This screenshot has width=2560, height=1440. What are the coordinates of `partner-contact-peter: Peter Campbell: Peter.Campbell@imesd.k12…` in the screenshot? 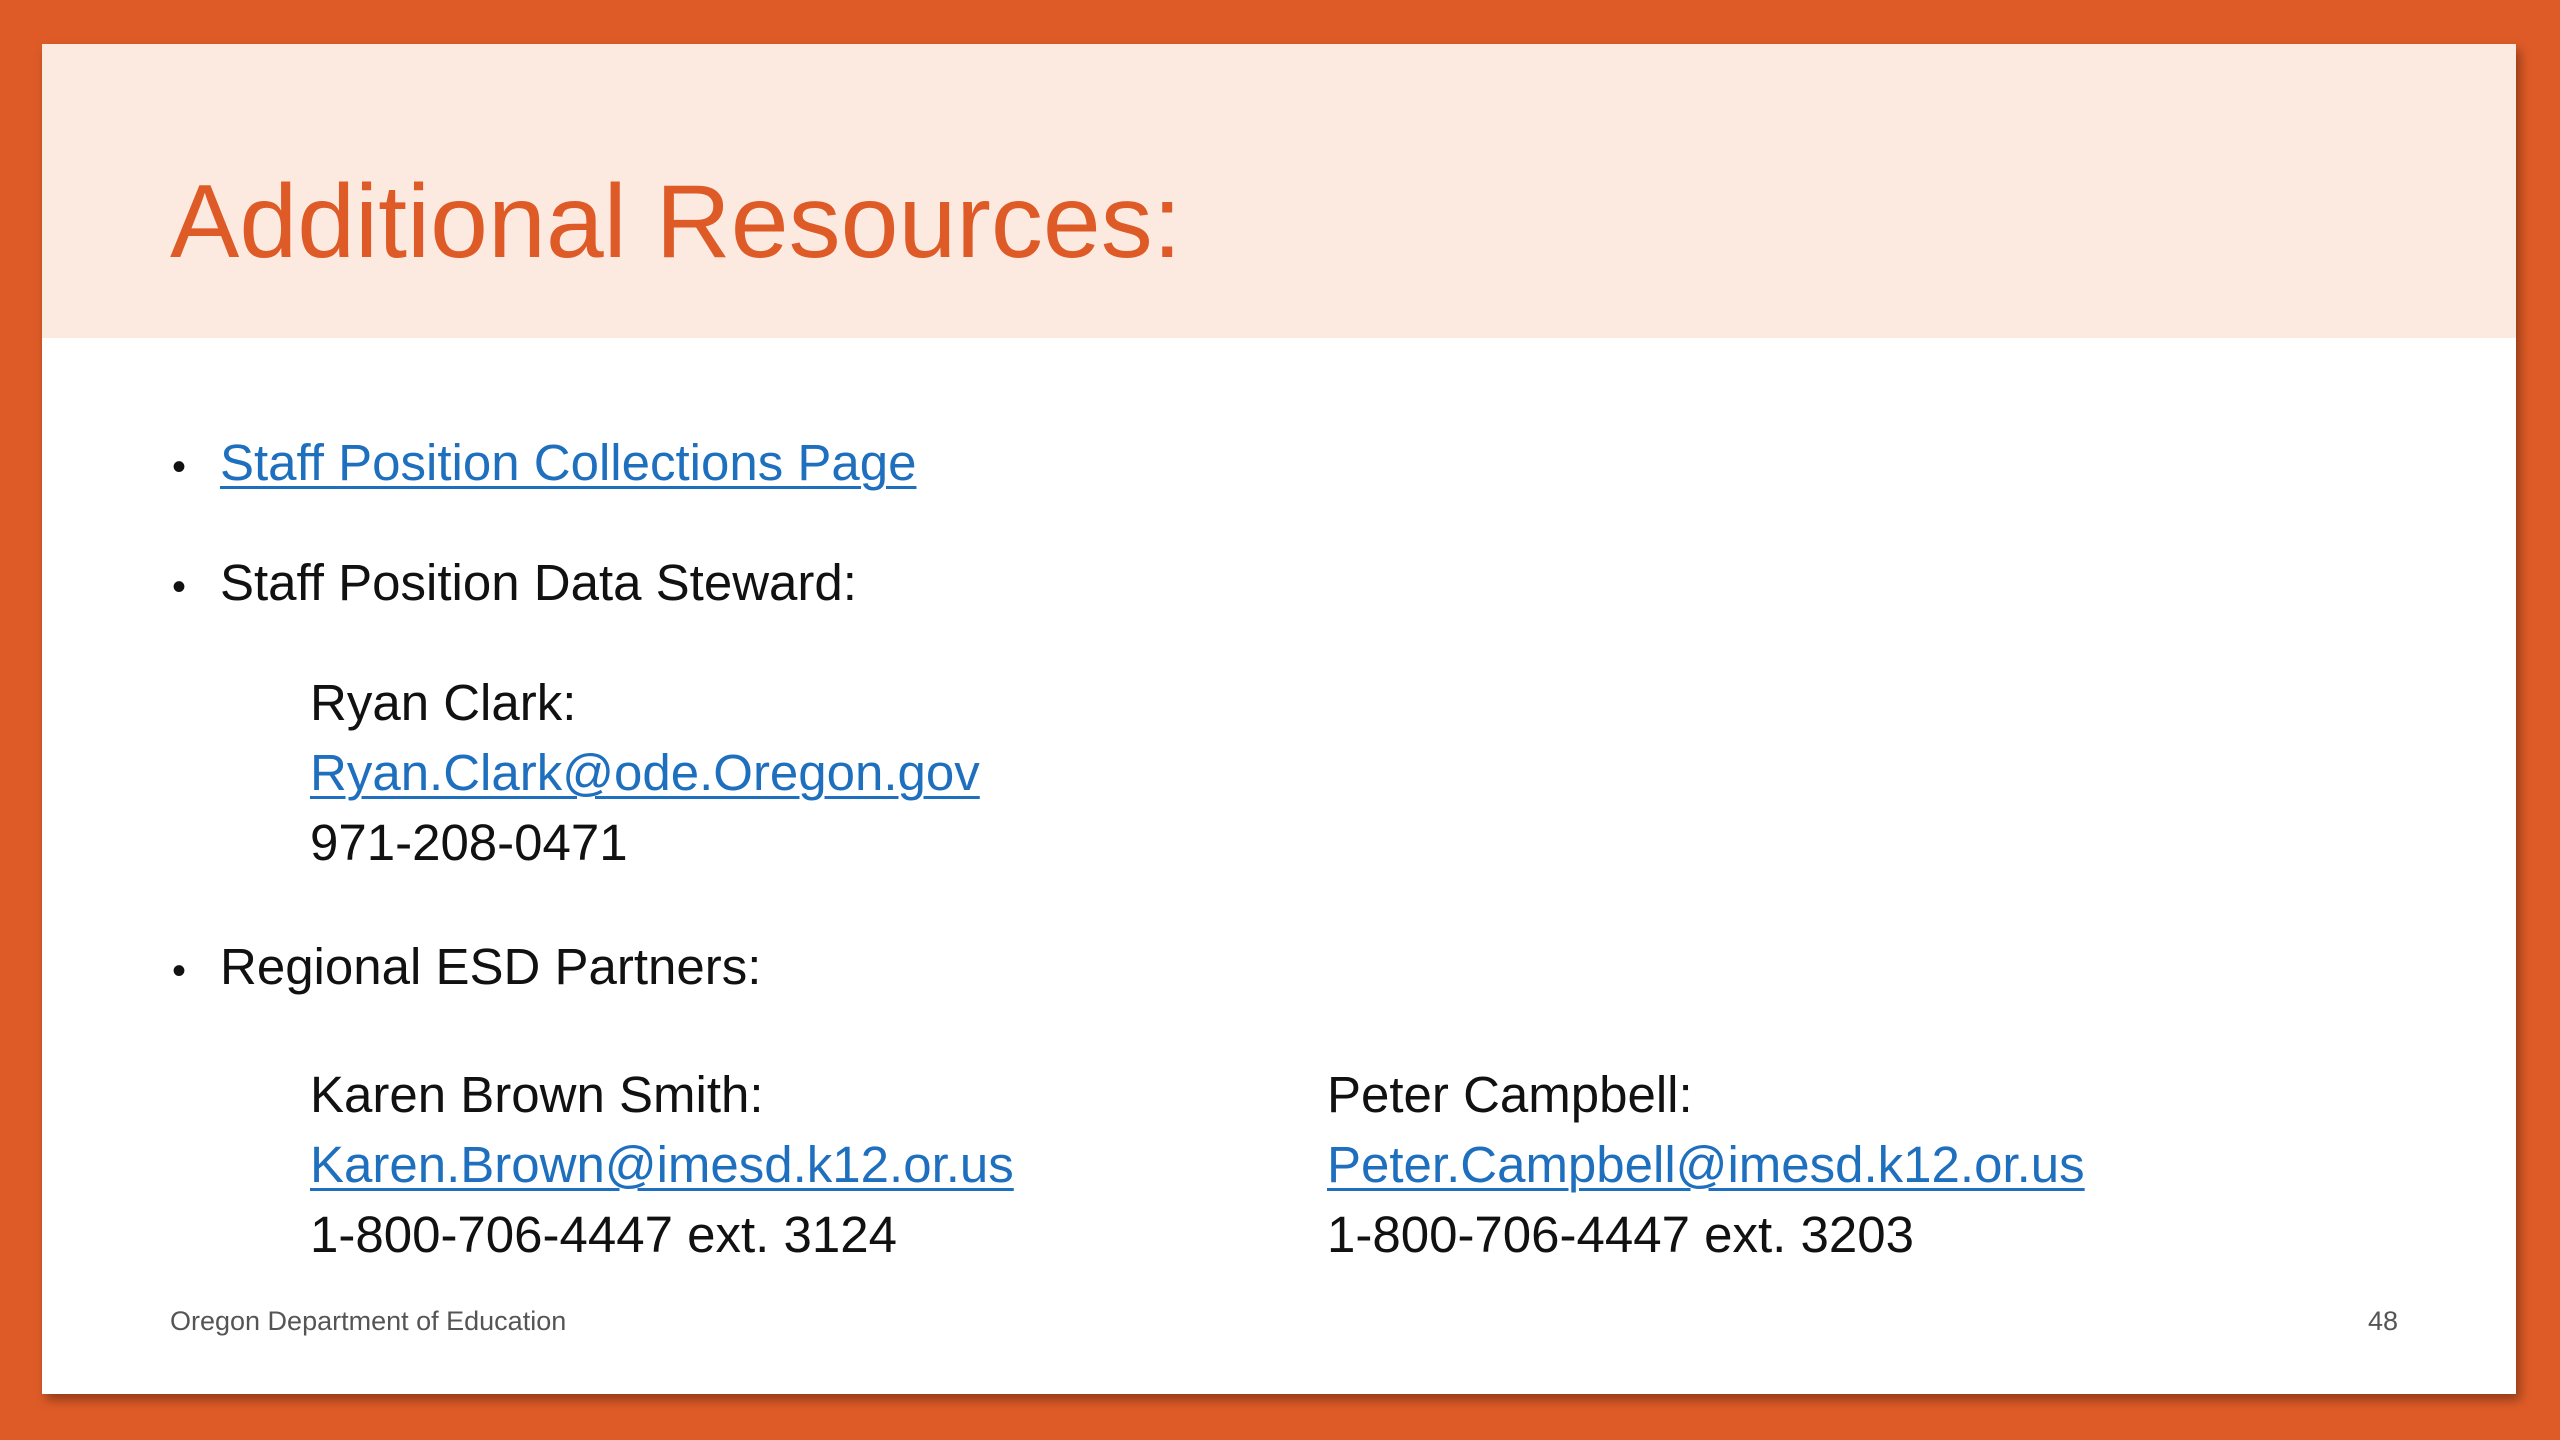 It's located at (1706, 1165).